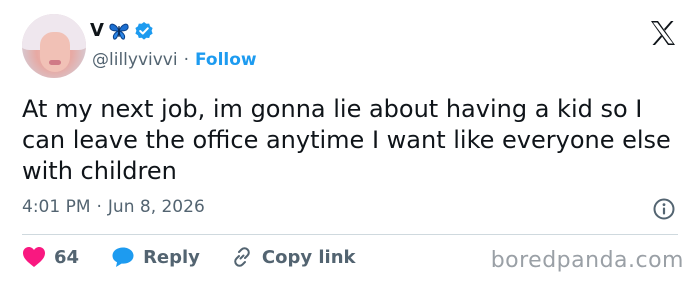 This screenshot has height=287, width=700. What do you see at coordinates (156, 207) in the screenshot?
I see `tweet-date: Jun 8, 2026` at bounding box center [156, 207].